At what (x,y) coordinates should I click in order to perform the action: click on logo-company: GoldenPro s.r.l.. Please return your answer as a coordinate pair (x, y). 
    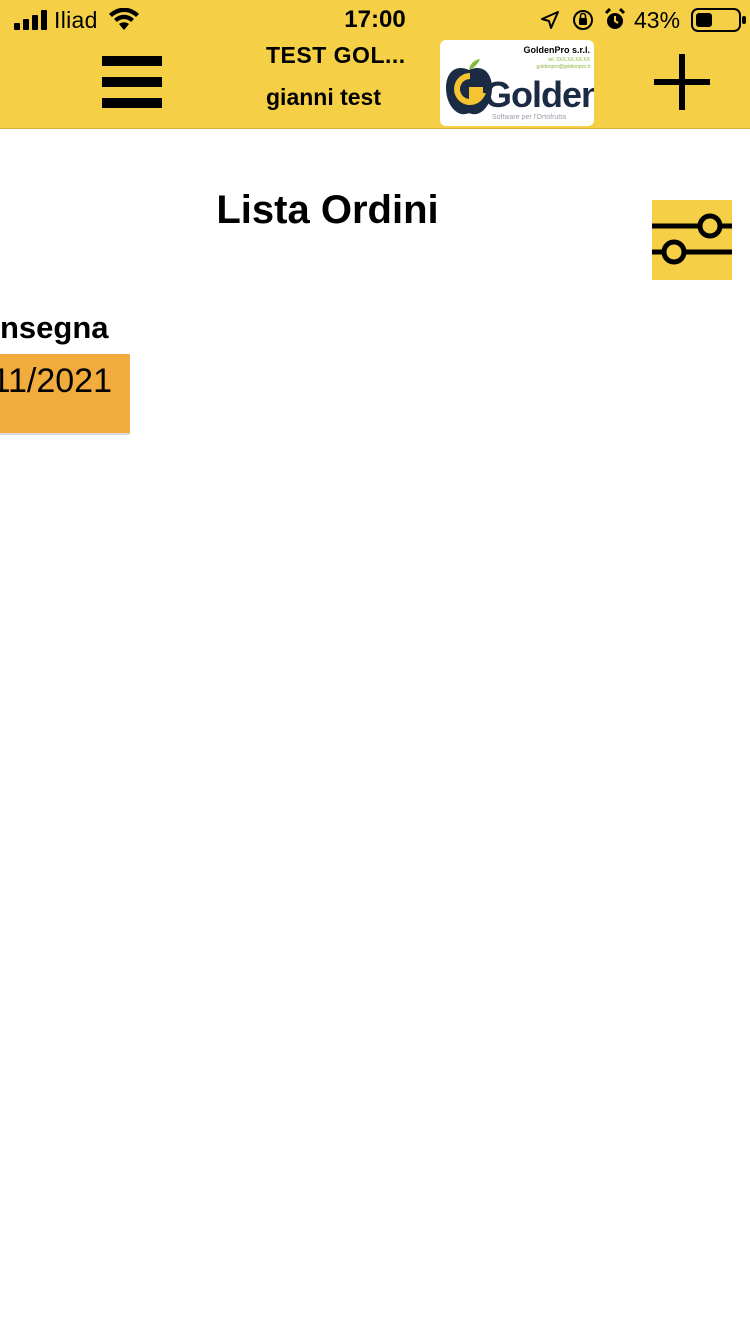
    Looking at the image, I should click on (556, 50).